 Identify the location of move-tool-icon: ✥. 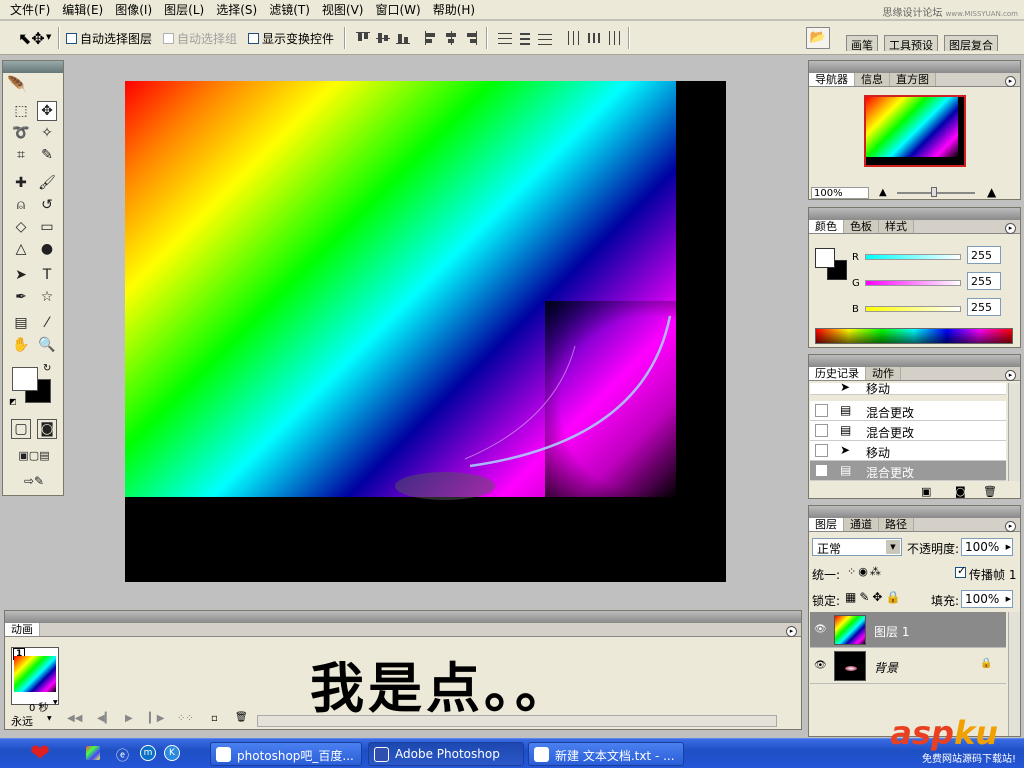
(47, 111).